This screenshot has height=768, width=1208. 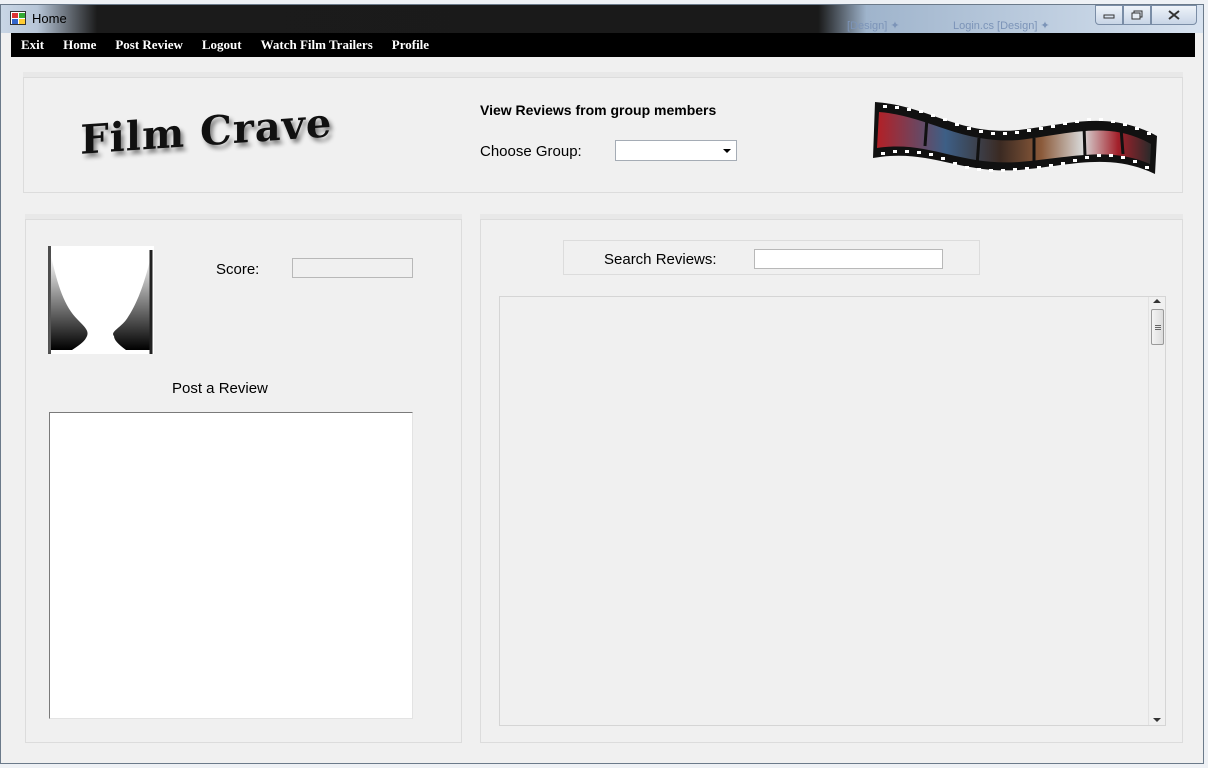 I want to click on group-select, so click(x=676, y=150).